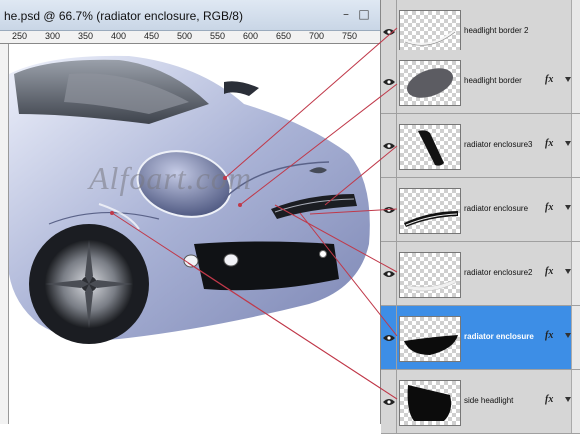 The height and width of the screenshot is (434, 580). I want to click on maximize-button: □, so click(364, 14).